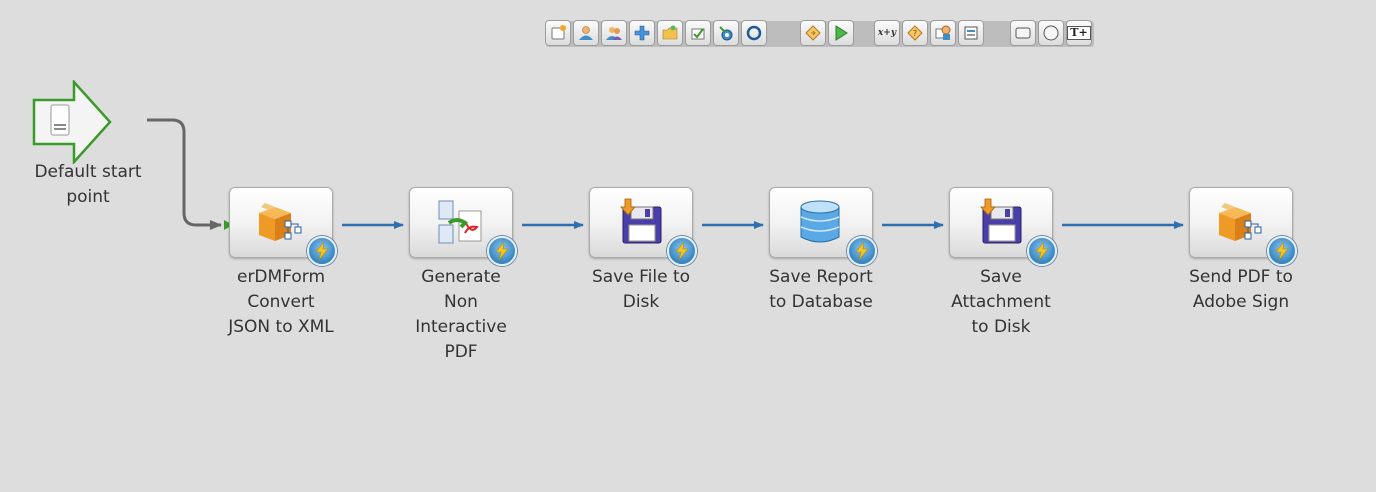  I want to click on play-tool, so click(841, 33).